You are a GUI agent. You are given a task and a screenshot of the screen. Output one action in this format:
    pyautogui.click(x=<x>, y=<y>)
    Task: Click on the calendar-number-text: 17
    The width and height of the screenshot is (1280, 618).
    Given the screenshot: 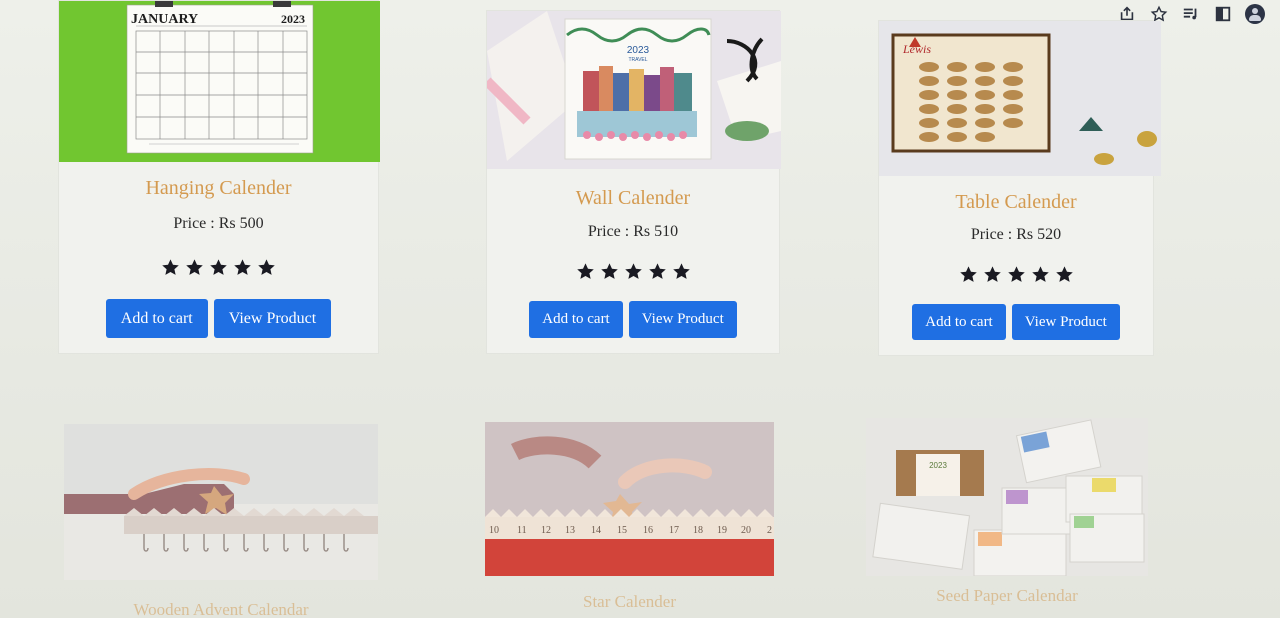 What is the action you would take?
    pyautogui.click(x=674, y=530)
    